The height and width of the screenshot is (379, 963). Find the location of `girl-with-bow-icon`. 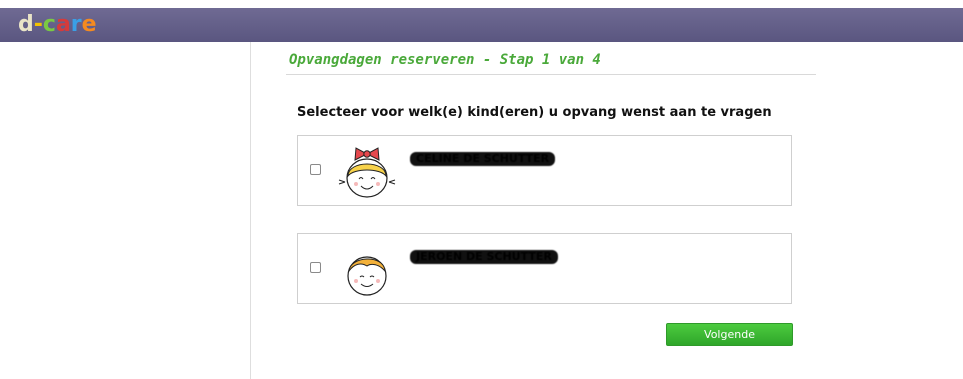

girl-with-bow-icon is located at coordinates (367, 172).